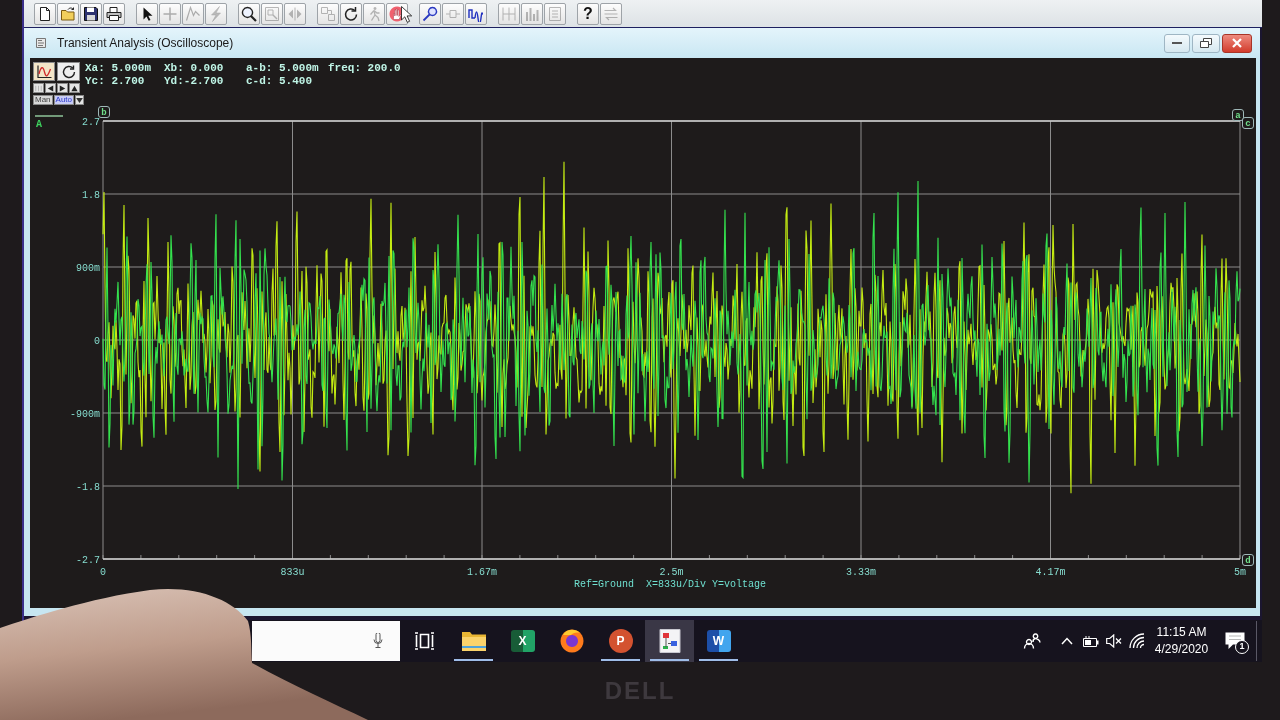 Image resolution: width=1280 pixels, height=720 pixels. I want to click on left-triangle-icon, so click(50, 88).